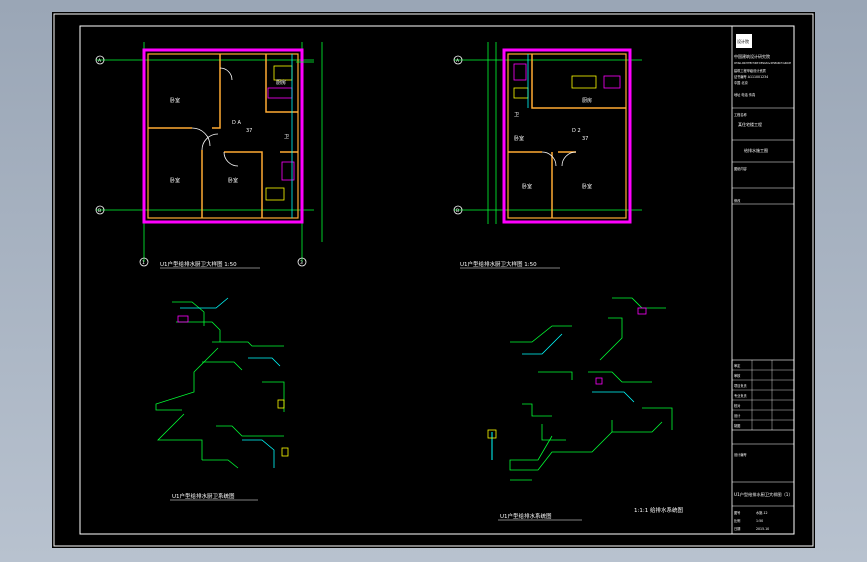 This screenshot has width=867, height=562. Describe the element at coordinates (762, 529) in the screenshot. I see `meta-value: 2015.10` at that location.